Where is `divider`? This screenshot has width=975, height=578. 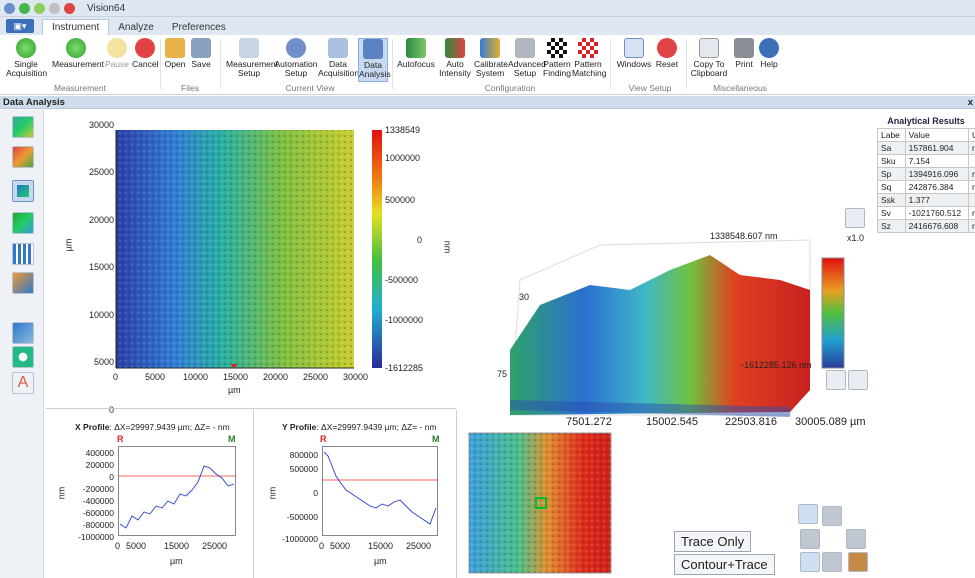 divider is located at coordinates (251, 408).